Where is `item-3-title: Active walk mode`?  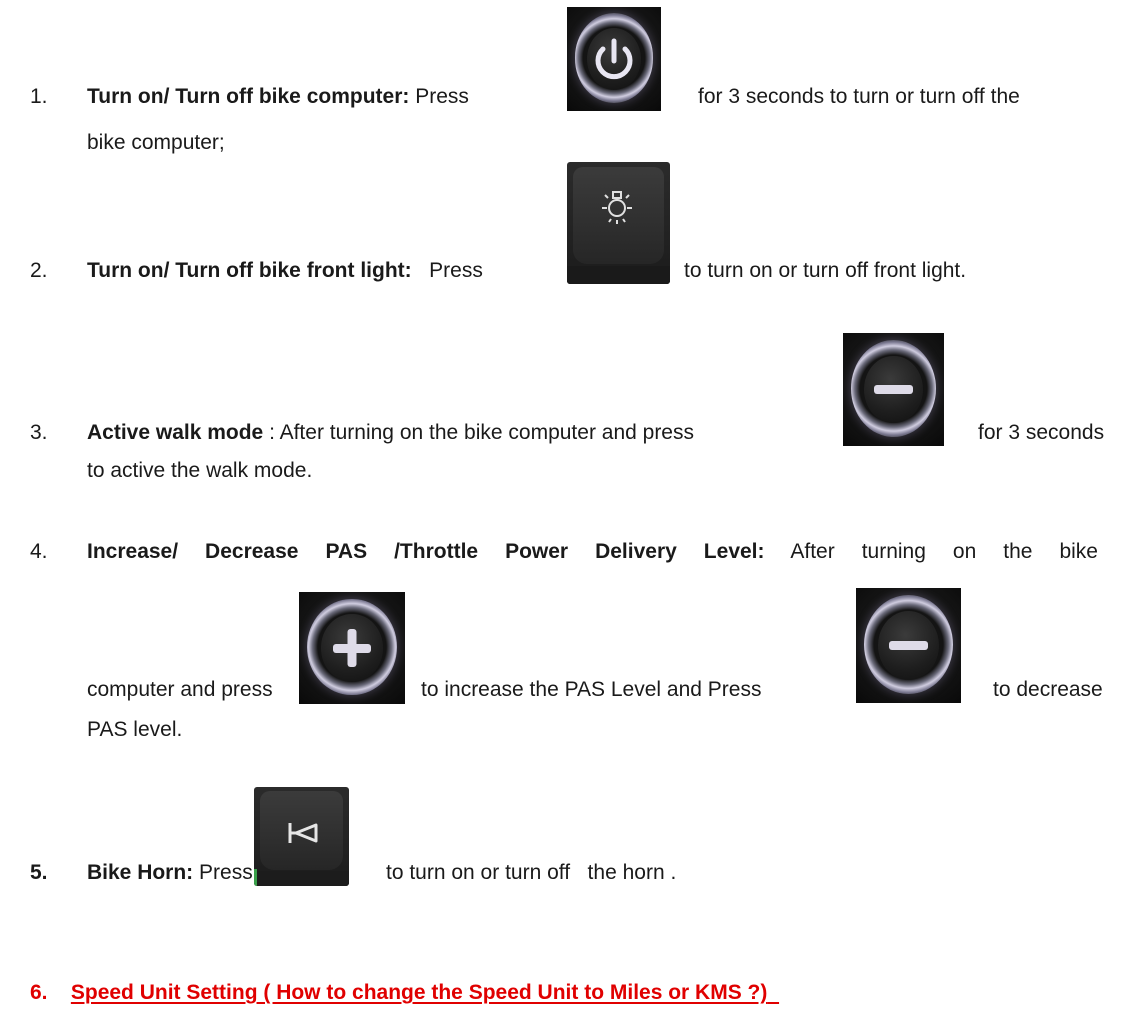
item-3-title: Active walk mode is located at coordinates (175, 432).